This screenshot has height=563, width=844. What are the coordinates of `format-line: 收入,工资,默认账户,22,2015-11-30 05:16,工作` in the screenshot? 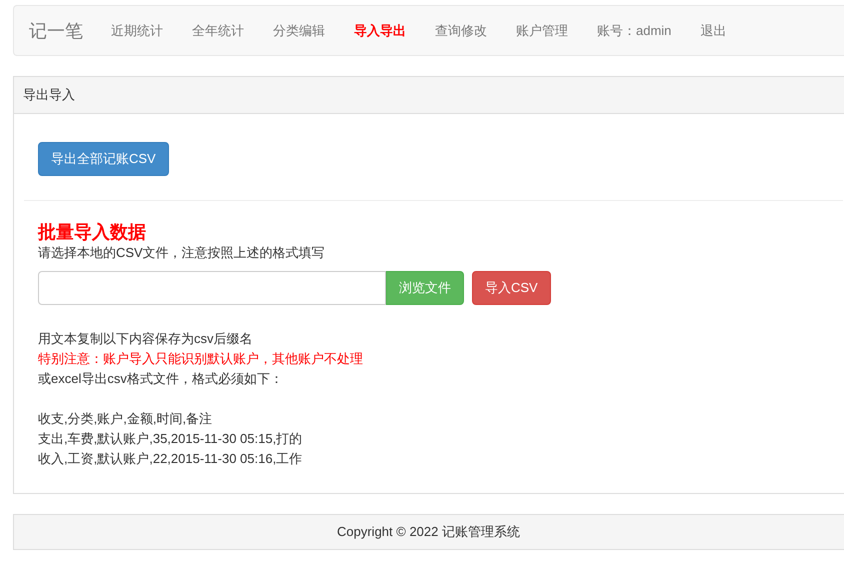 It's located at (170, 459).